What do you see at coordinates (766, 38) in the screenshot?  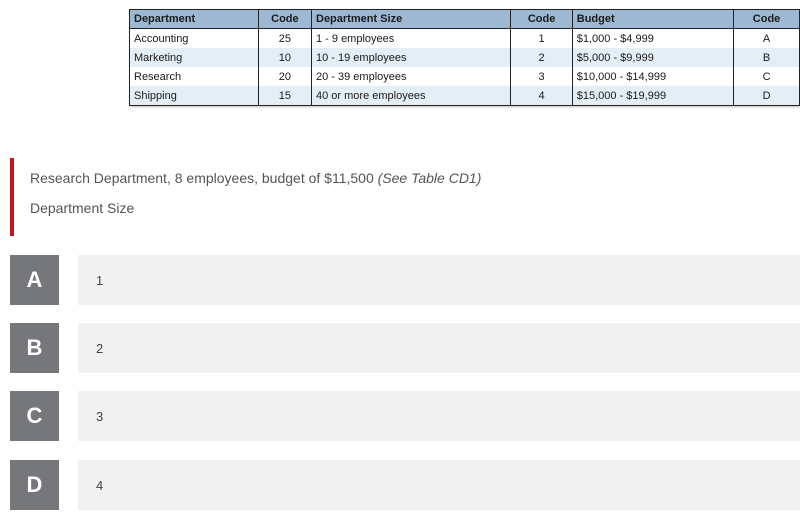 I see `cell-budget-code: A` at bounding box center [766, 38].